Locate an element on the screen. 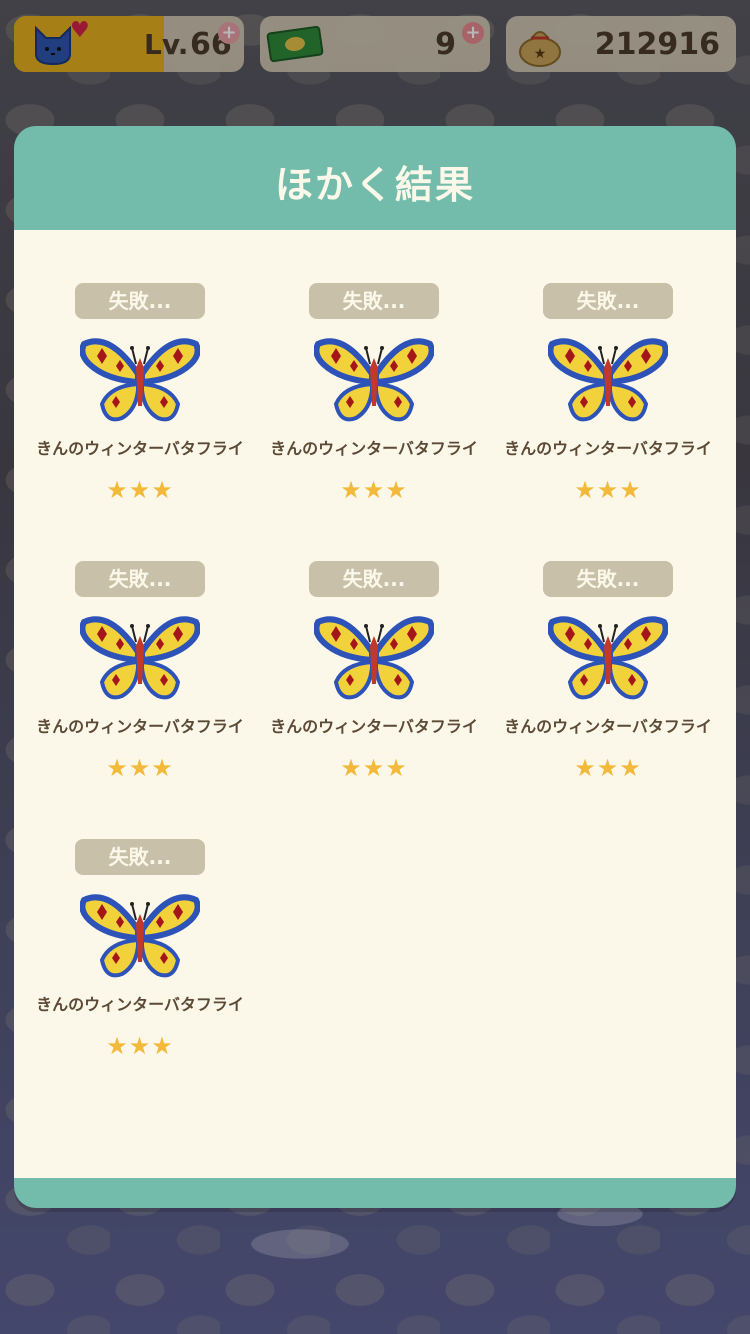 This screenshot has width=750, height=1334. dialog-title: ほかく結果 is located at coordinates (374, 185).